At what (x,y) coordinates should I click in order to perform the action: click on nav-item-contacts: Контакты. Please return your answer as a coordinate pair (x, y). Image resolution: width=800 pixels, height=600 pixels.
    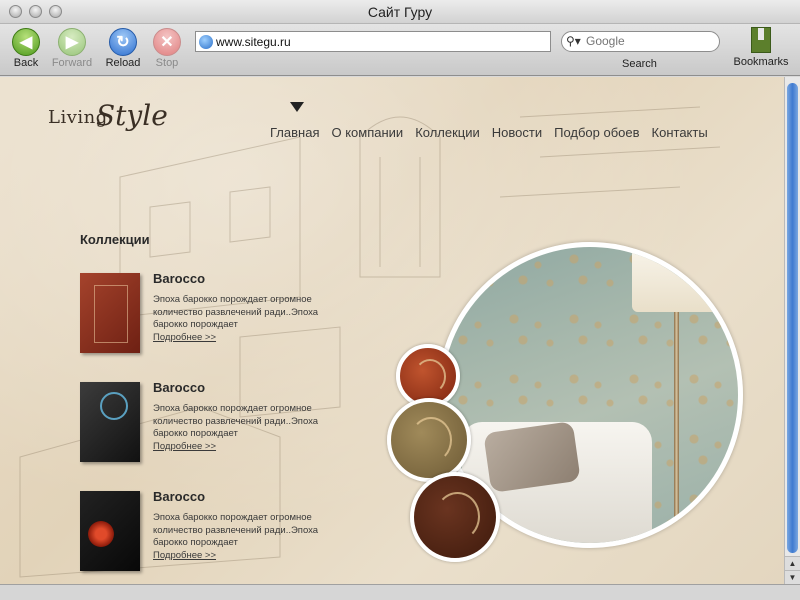
    Looking at the image, I should click on (680, 132).